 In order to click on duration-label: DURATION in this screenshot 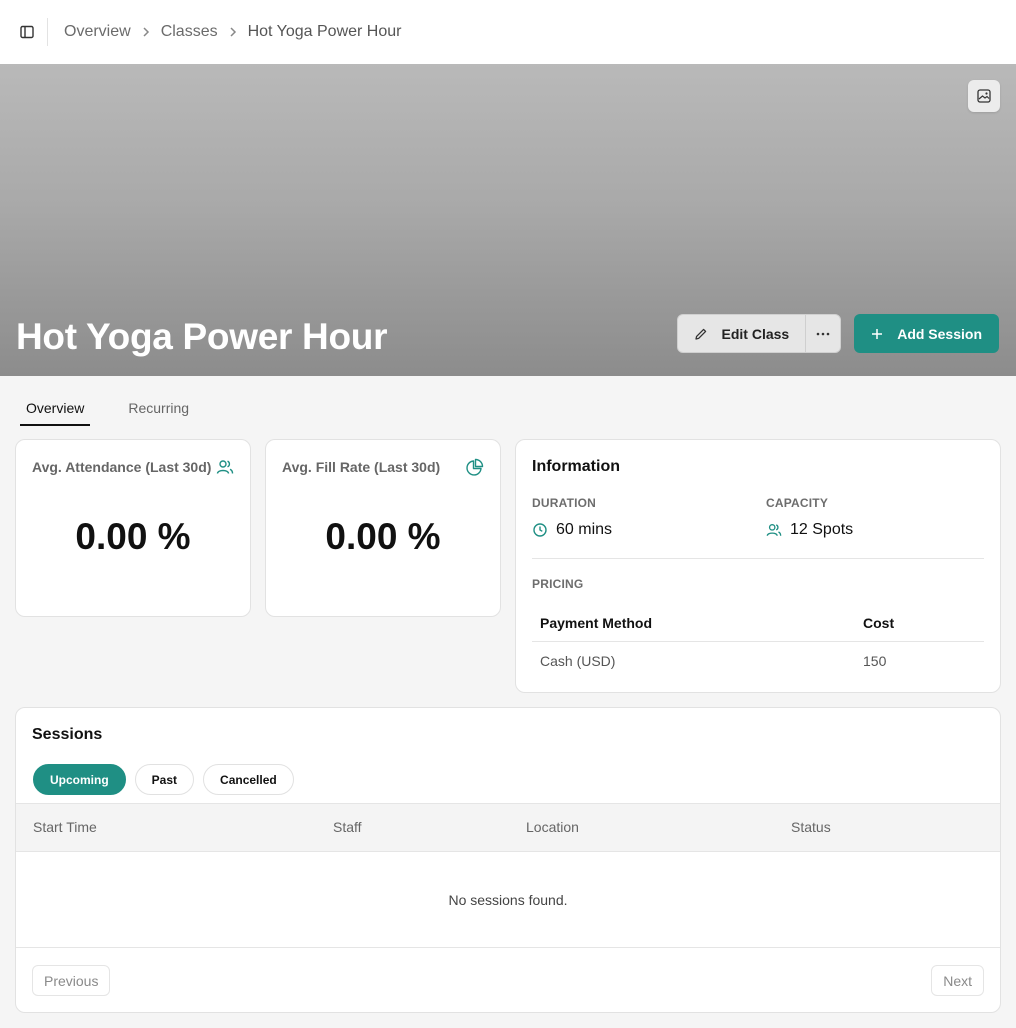, I will do `click(564, 503)`.